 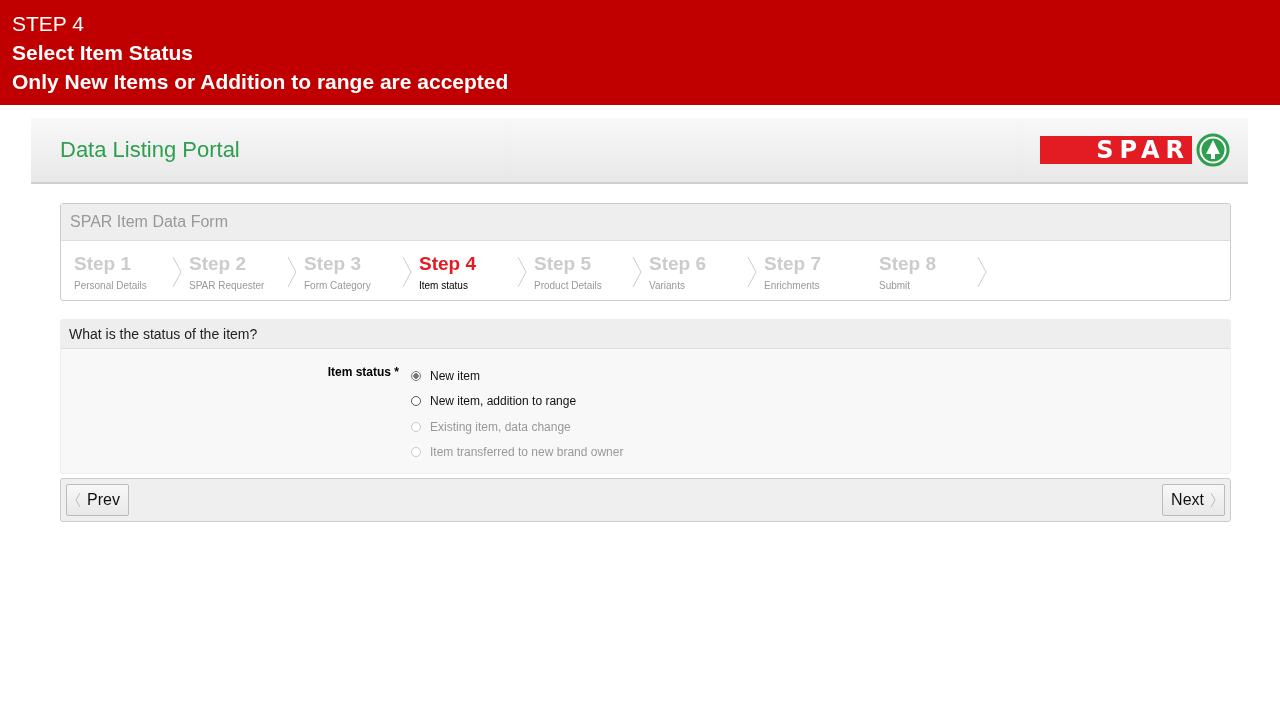 What do you see at coordinates (78, 500) in the screenshot?
I see `chevron-left-icon` at bounding box center [78, 500].